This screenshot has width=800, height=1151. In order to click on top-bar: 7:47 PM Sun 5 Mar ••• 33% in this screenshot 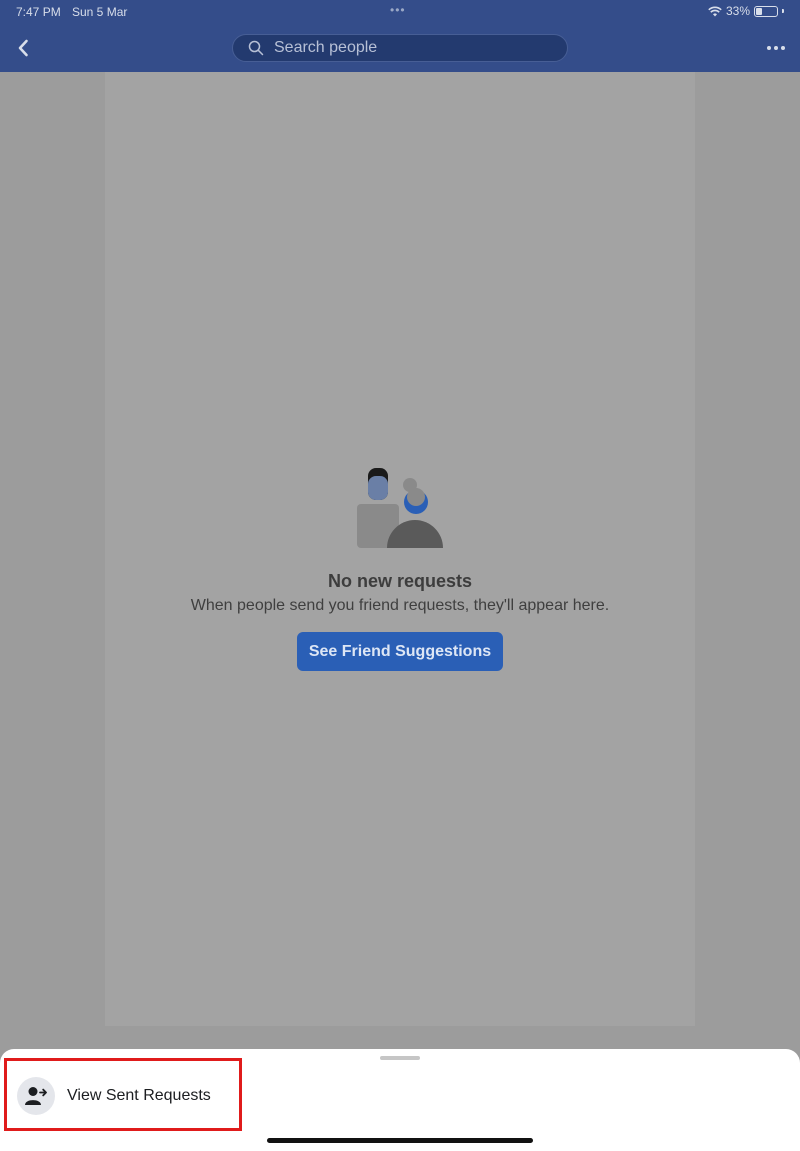, I will do `click(400, 36)`.